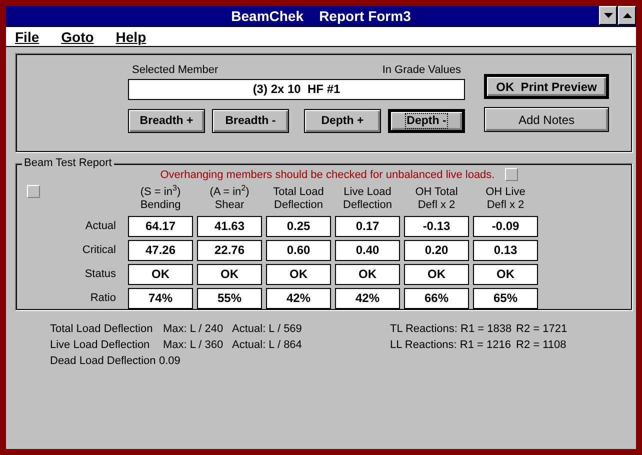 This screenshot has width=642, height=455. I want to click on size-button: Breadth -, so click(250, 121).